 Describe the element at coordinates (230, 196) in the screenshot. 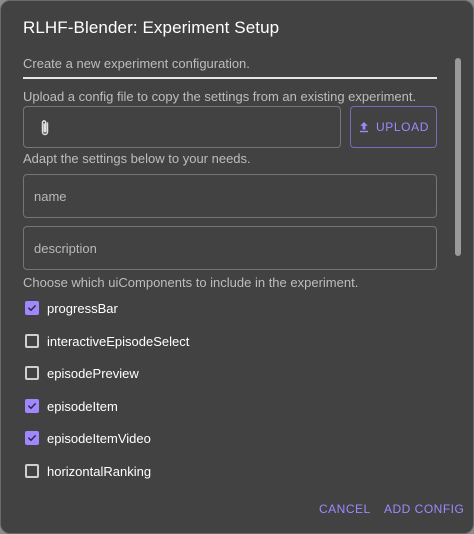

I see `name-input` at that location.